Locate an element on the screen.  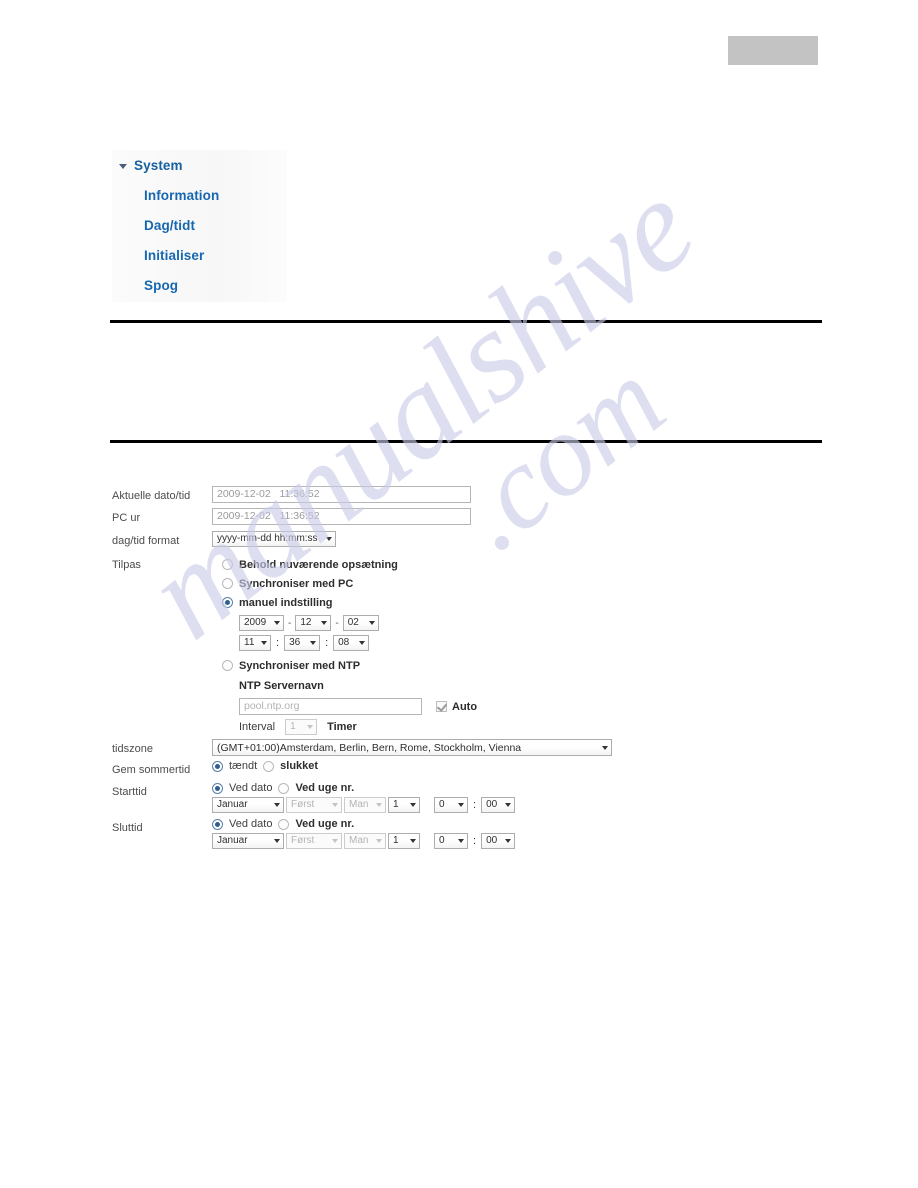
end-minute-select: 00 is located at coordinates (498, 841).